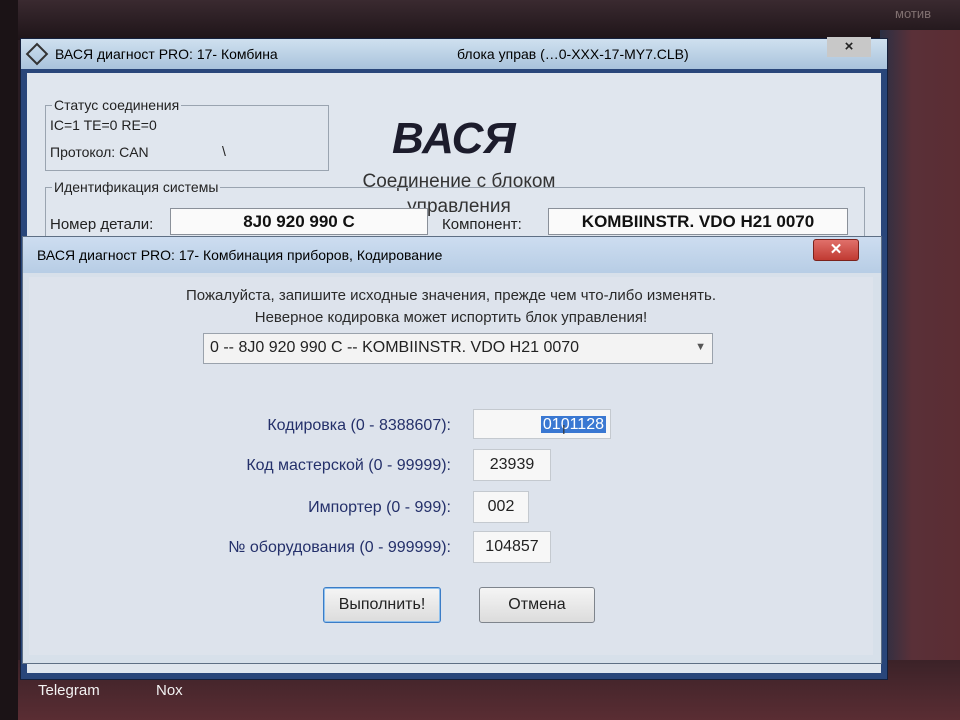 This screenshot has height=720, width=960. What do you see at coordinates (136, 187) in the screenshot?
I see `identification-legend: Идентификация системы` at bounding box center [136, 187].